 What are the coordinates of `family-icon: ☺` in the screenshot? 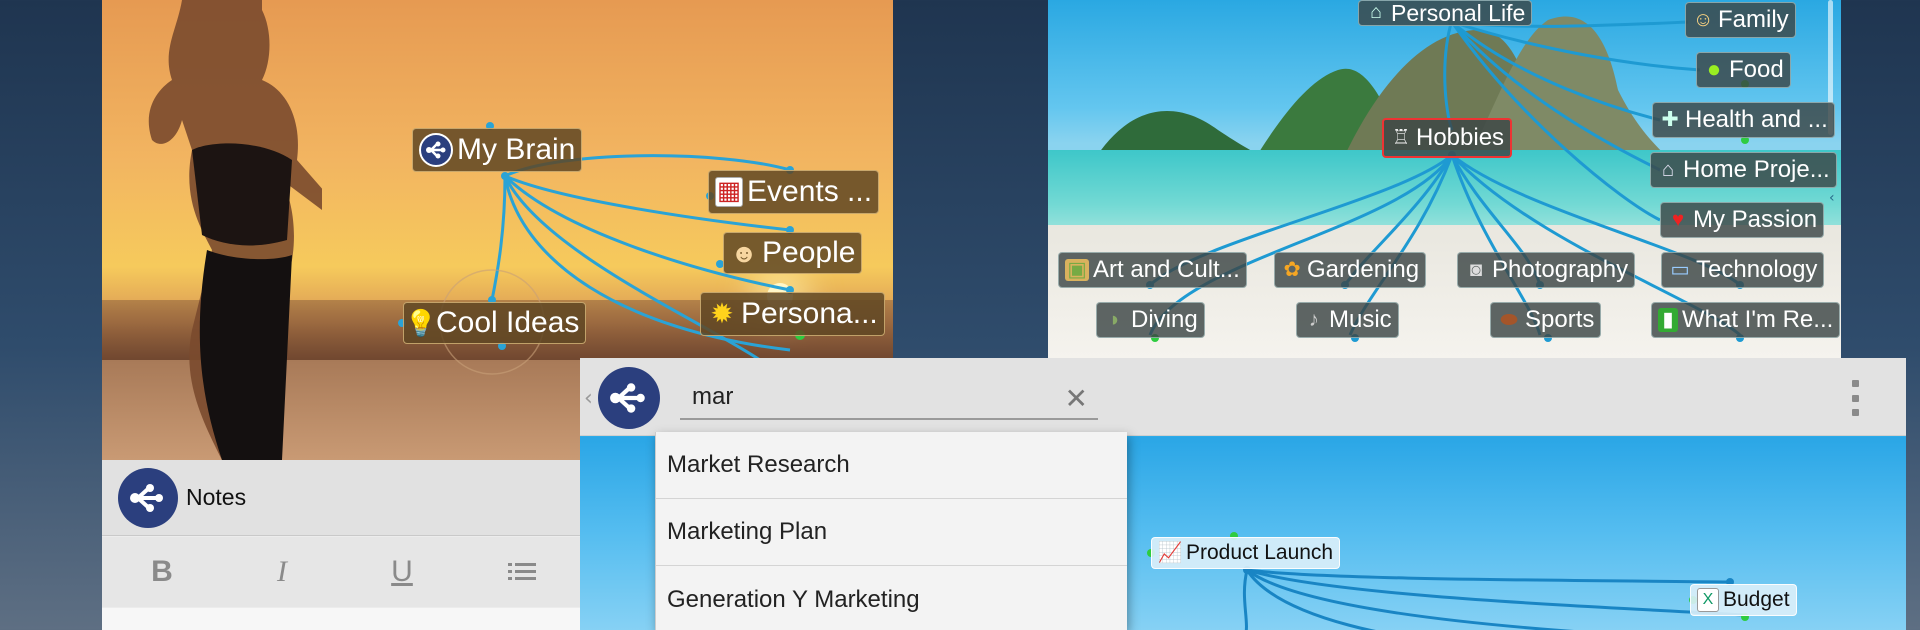 It's located at (1703, 19).